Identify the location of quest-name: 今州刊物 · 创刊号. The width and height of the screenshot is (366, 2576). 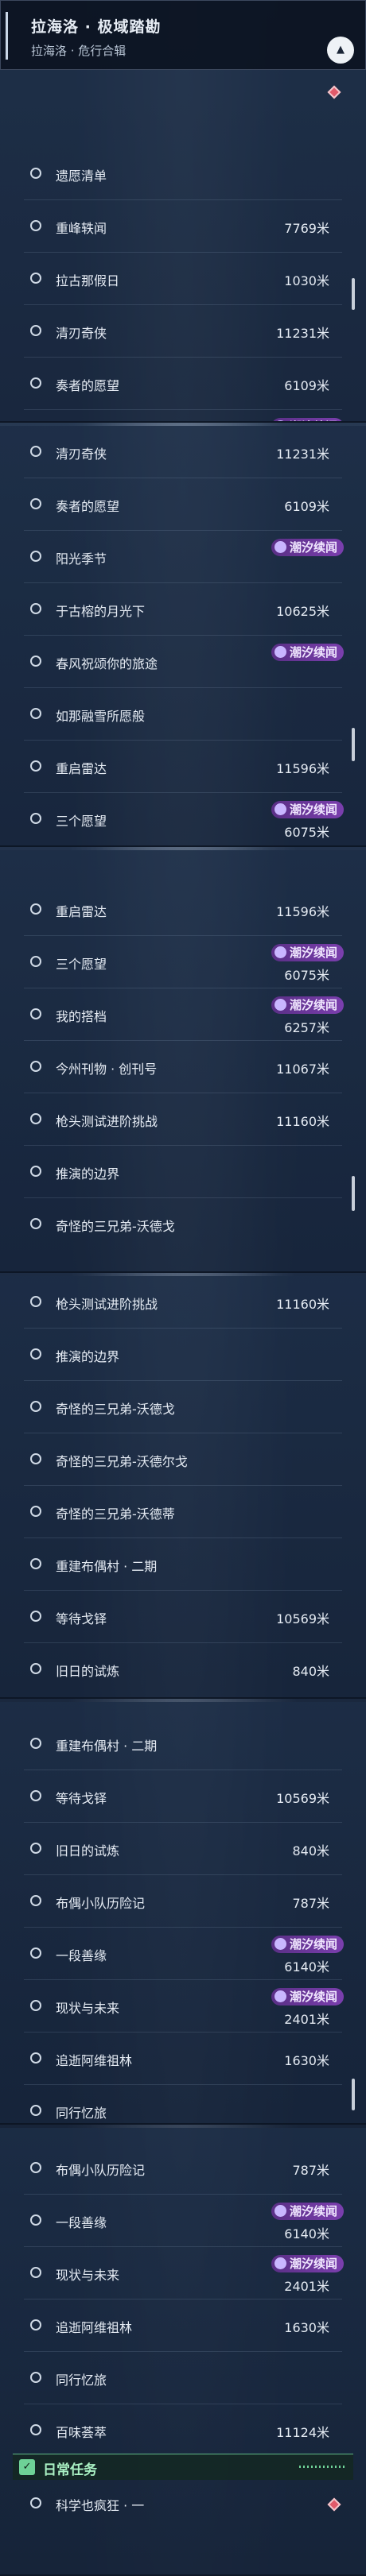
(107, 1069).